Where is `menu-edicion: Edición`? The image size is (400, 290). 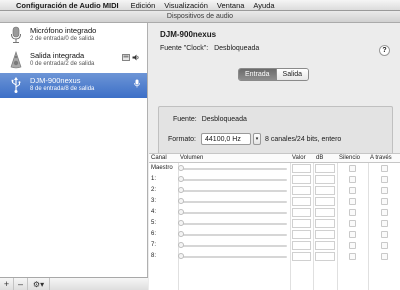 menu-edicion: Edición is located at coordinates (143, 5).